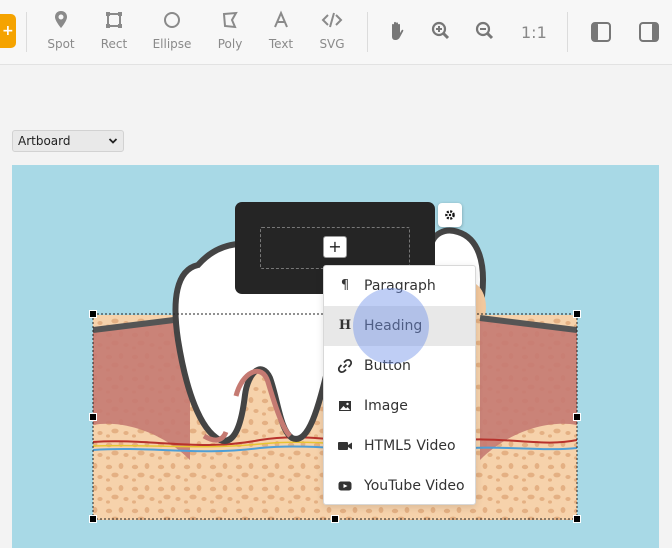 The height and width of the screenshot is (548, 672). What do you see at coordinates (410, 446) in the screenshot?
I see `menu-item-label: HTML5 Video` at bounding box center [410, 446].